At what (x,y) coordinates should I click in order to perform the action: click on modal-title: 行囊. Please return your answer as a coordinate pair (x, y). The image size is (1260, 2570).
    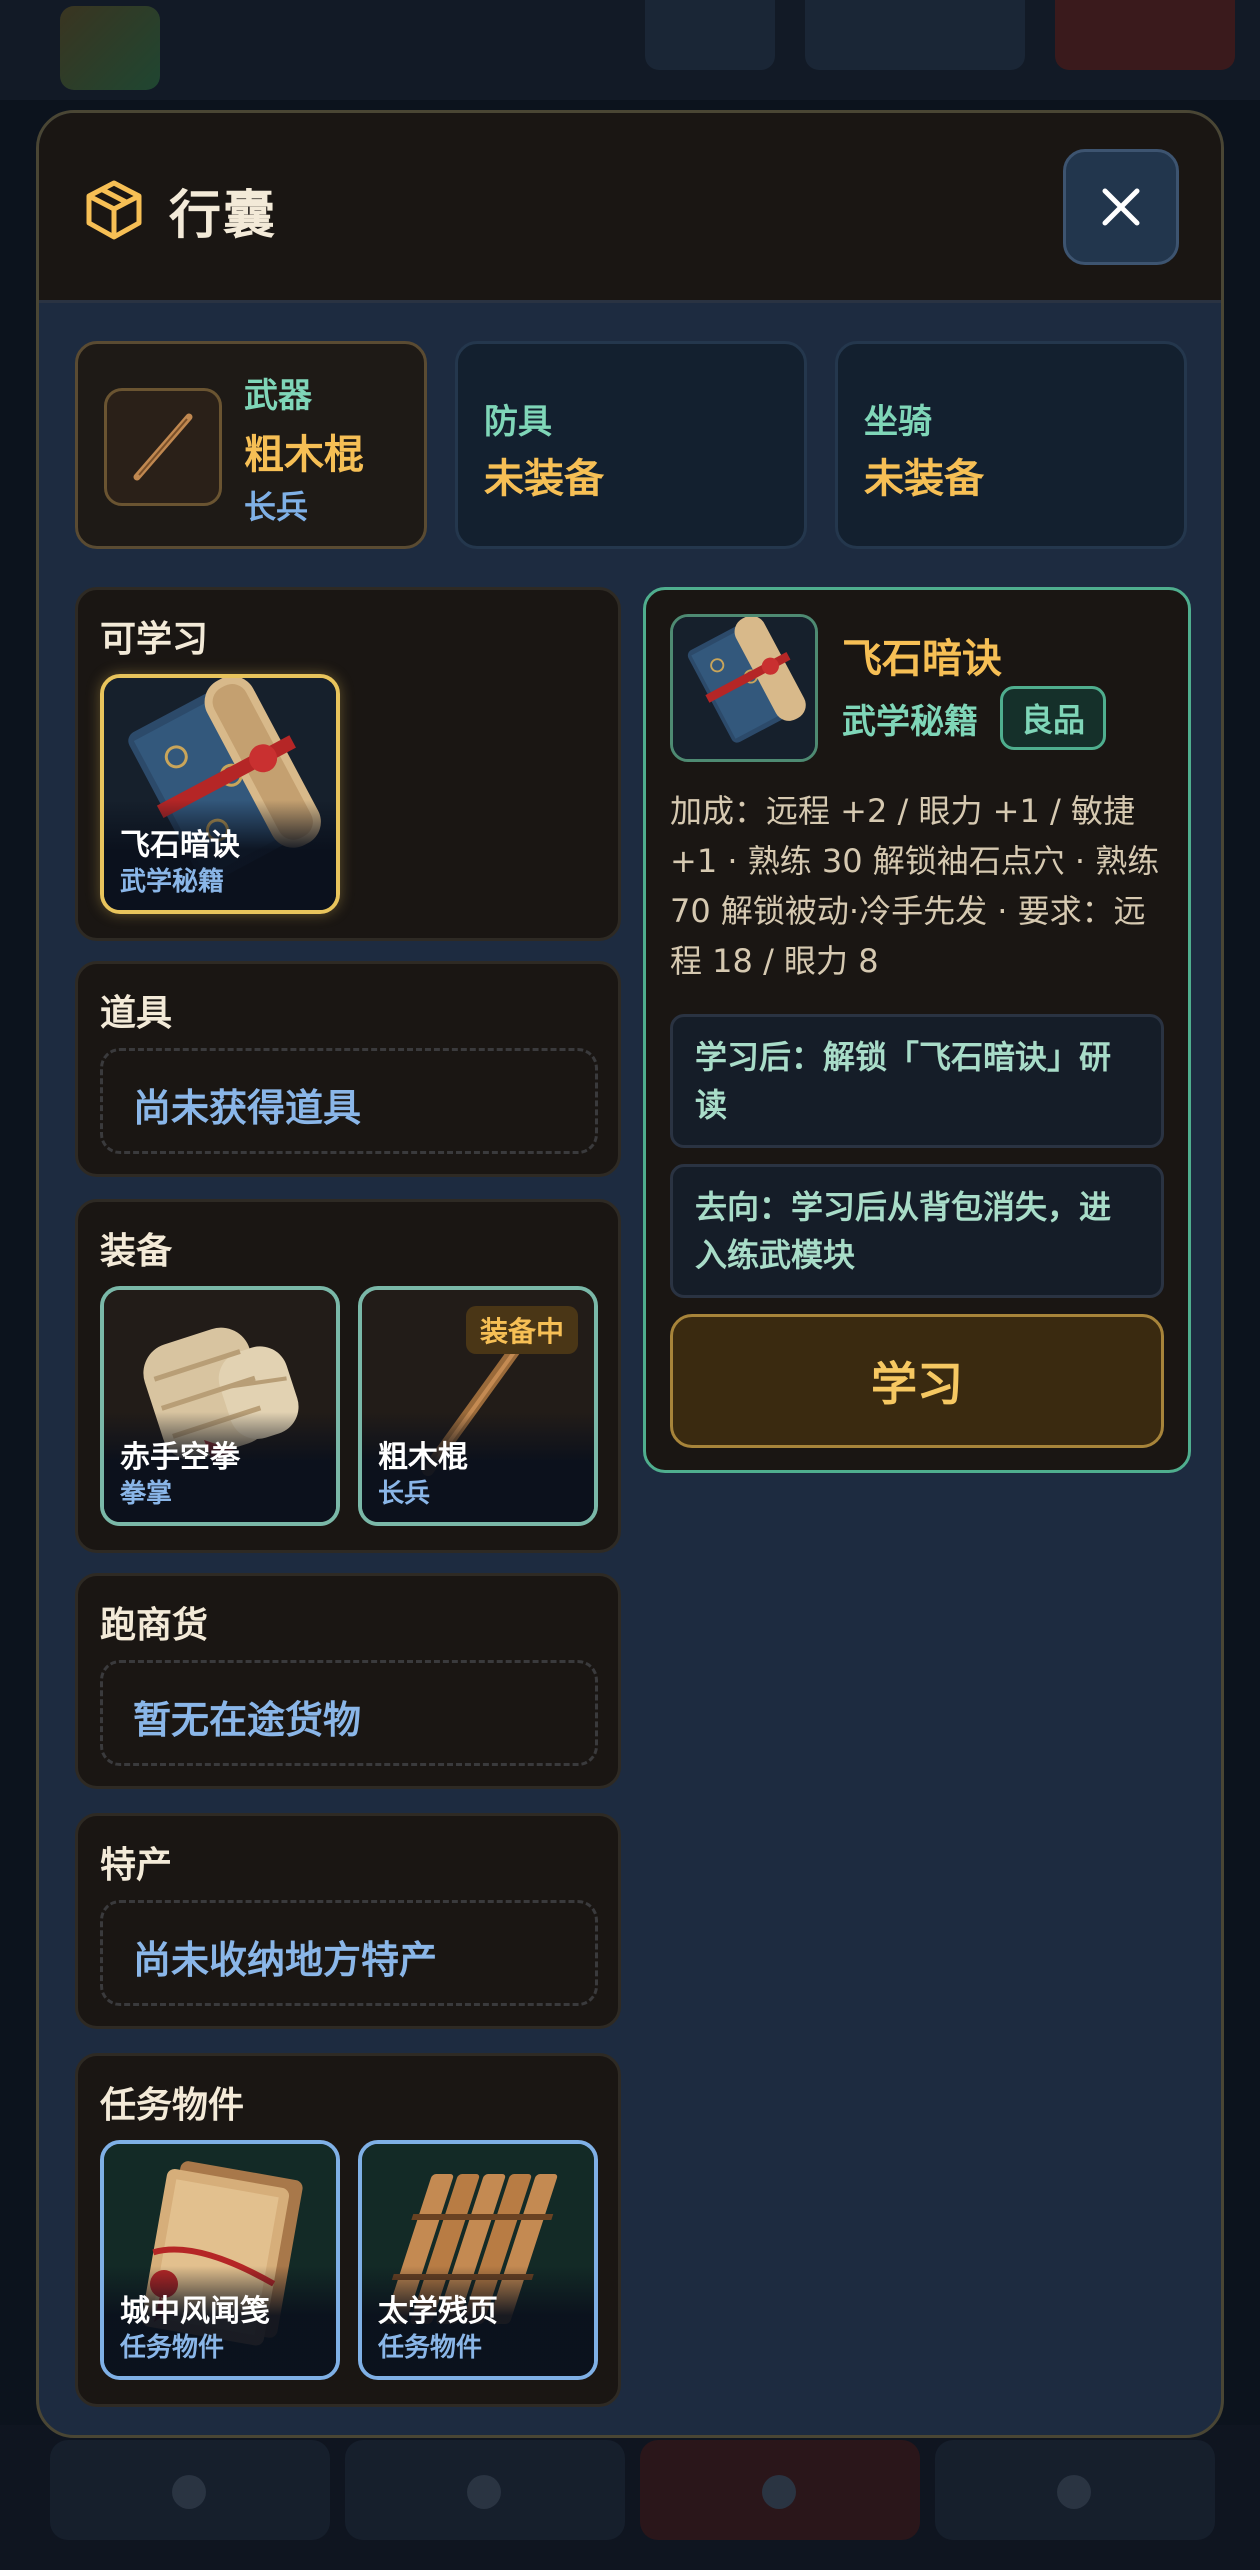
    Looking at the image, I should click on (223, 216).